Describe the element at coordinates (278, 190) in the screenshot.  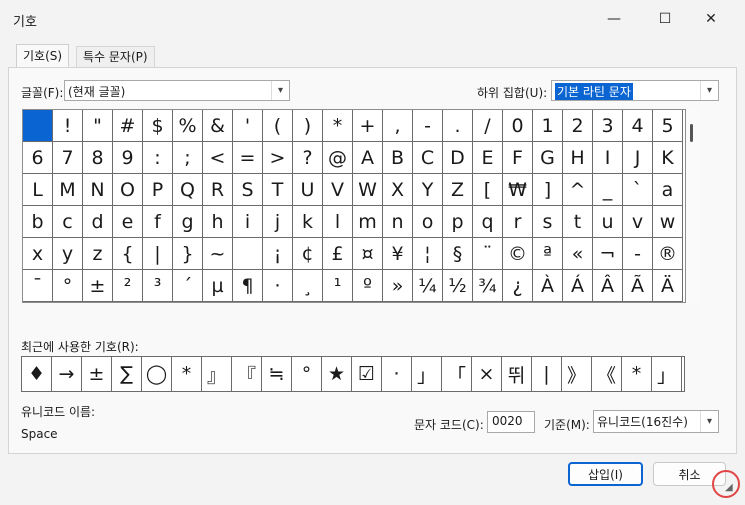
I see `symbol-cell: T` at that location.